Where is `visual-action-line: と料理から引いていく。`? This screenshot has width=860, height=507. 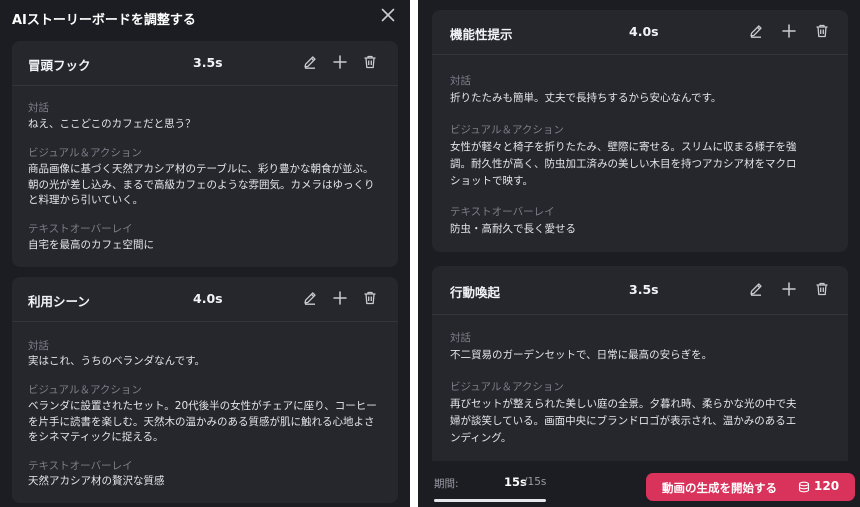
visual-action-line: と料理から引いていく。 is located at coordinates (86, 200).